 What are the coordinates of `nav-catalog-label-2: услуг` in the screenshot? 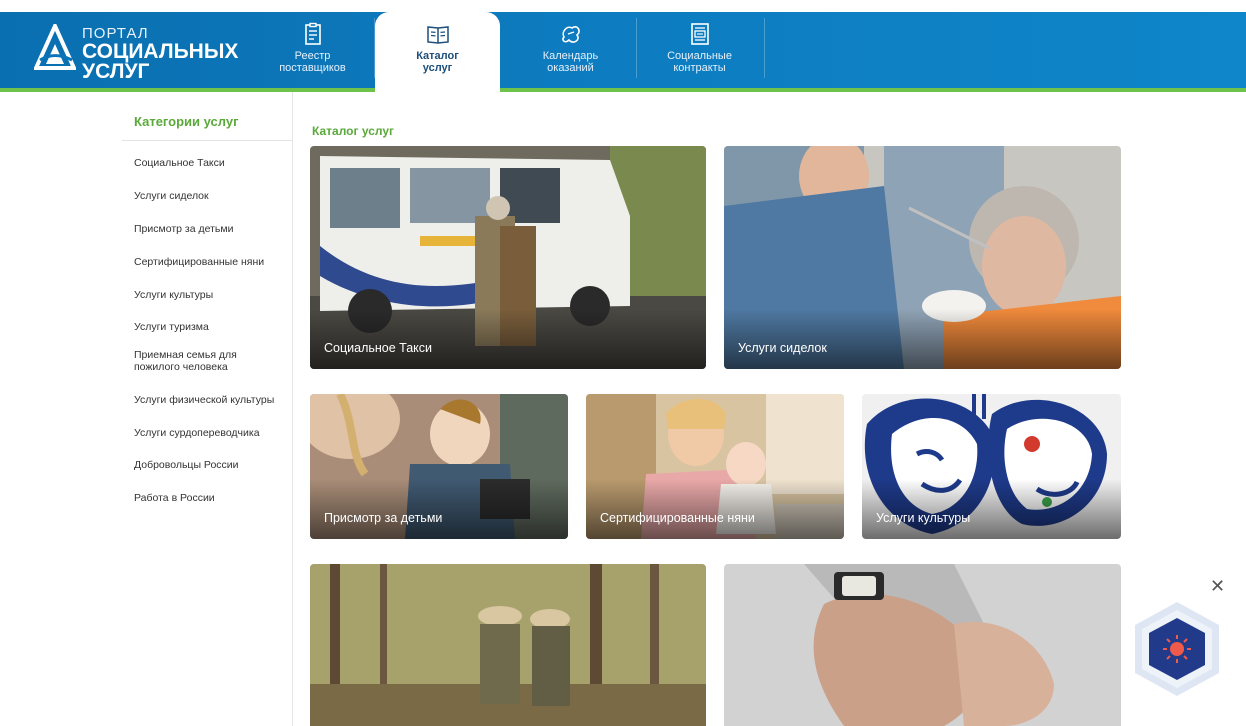 It's located at (437, 68).